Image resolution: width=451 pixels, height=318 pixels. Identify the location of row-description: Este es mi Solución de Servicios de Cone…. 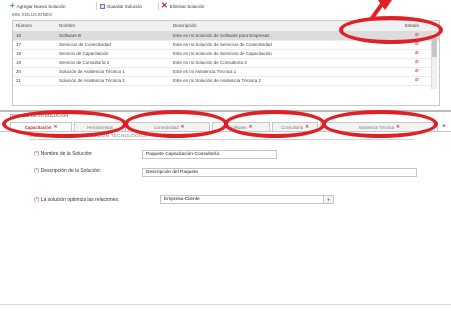
(222, 44).